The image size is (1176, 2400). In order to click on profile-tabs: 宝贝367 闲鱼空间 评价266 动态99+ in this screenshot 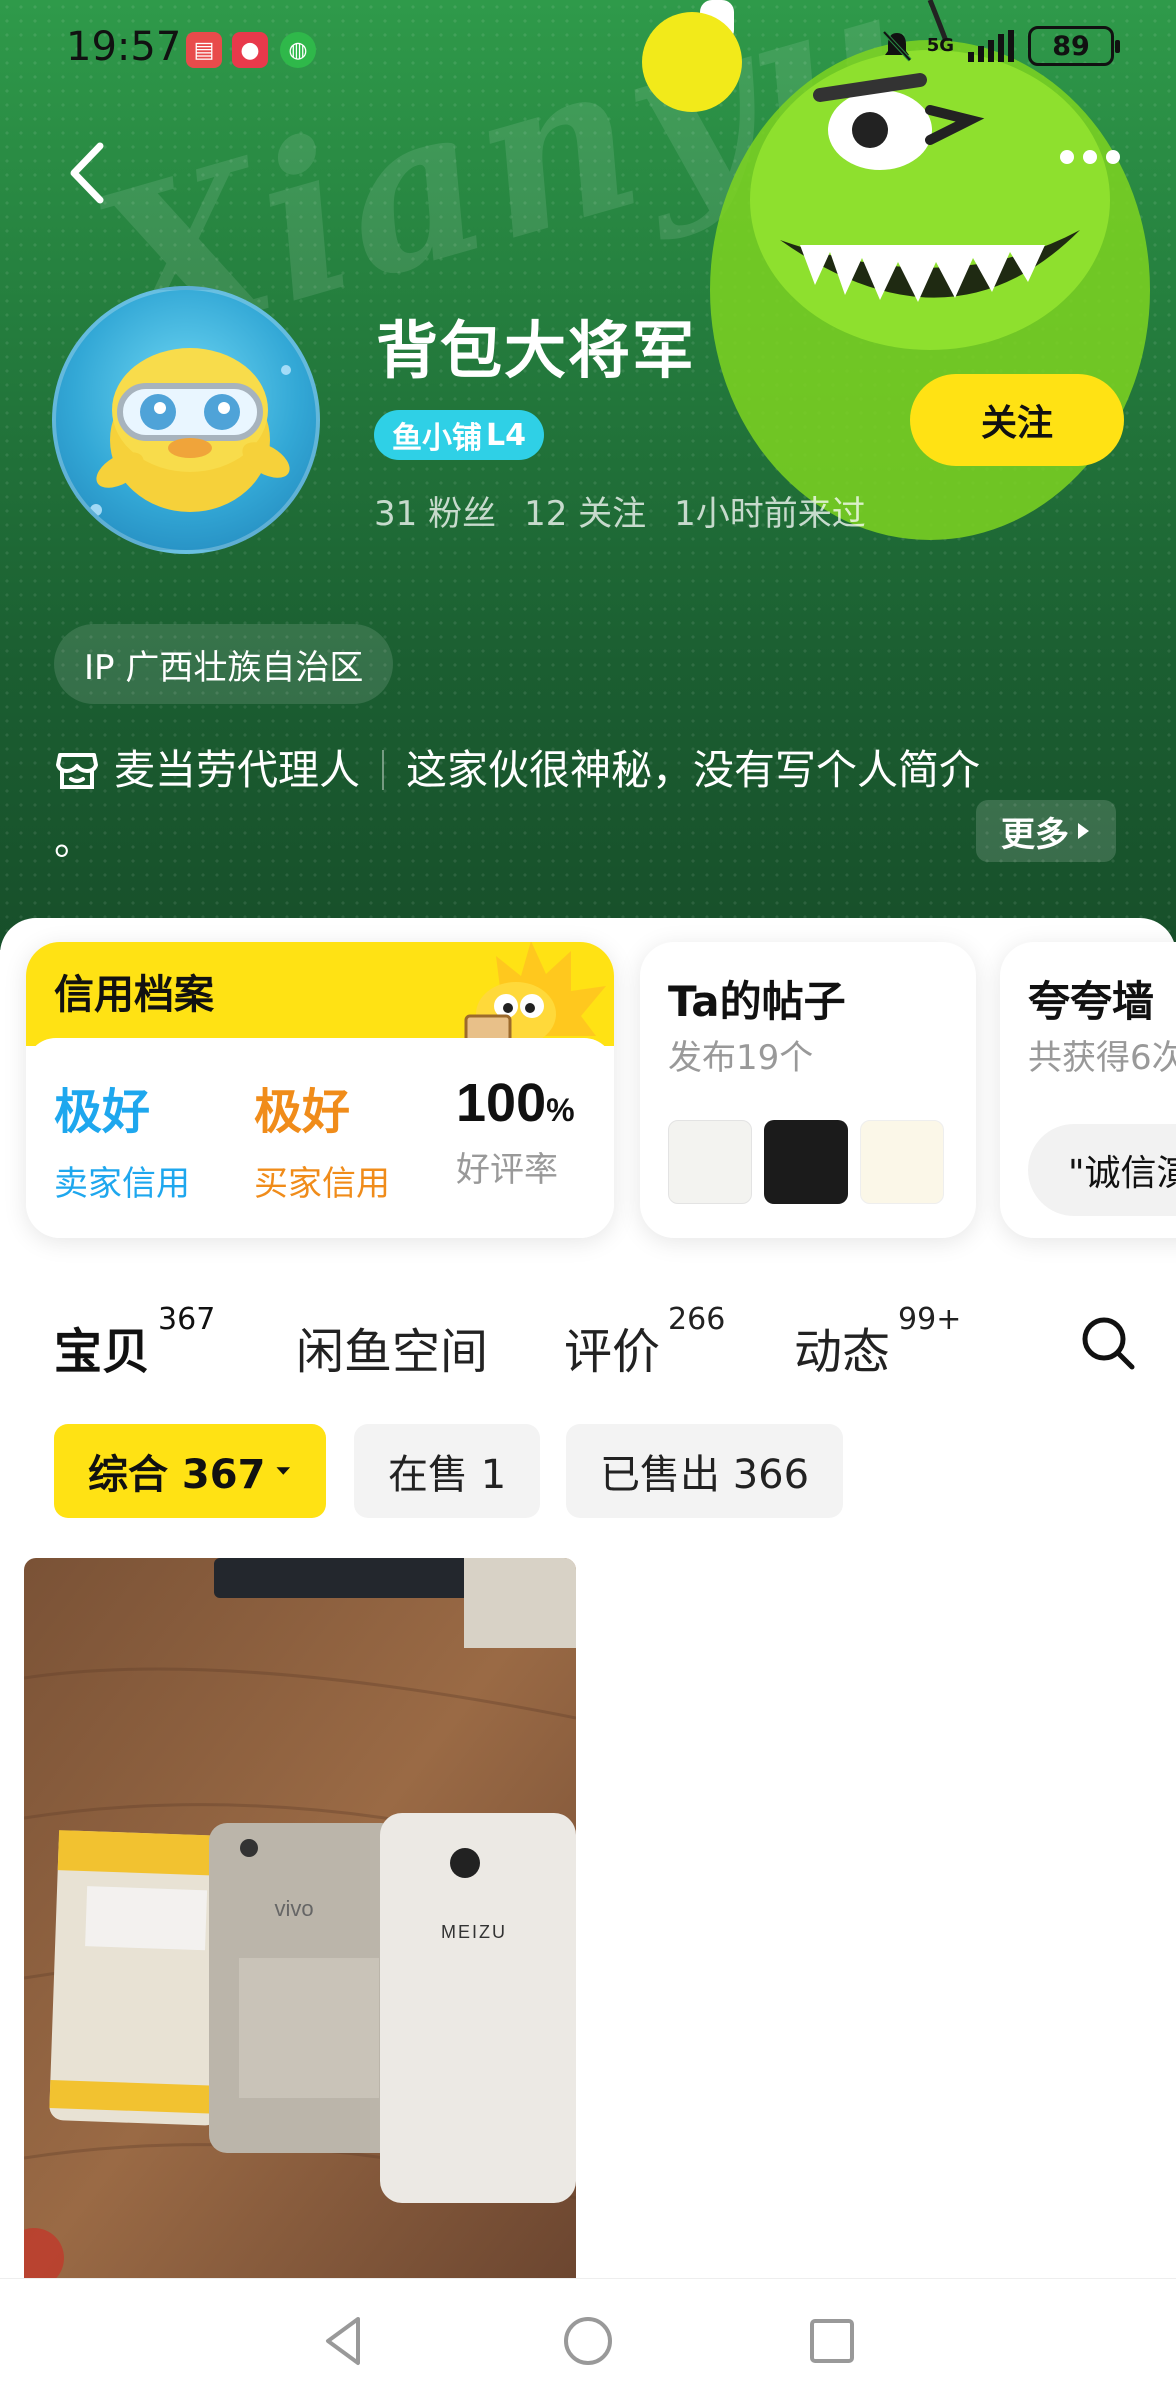, I will do `click(588, 1348)`.